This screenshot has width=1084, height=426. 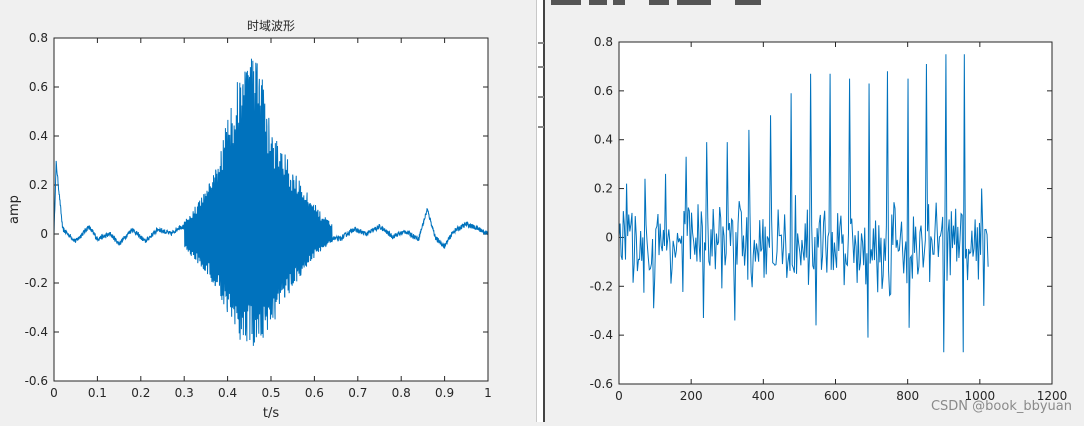 What do you see at coordinates (675, 3) in the screenshot?
I see `toolbar-fragment` at bounding box center [675, 3].